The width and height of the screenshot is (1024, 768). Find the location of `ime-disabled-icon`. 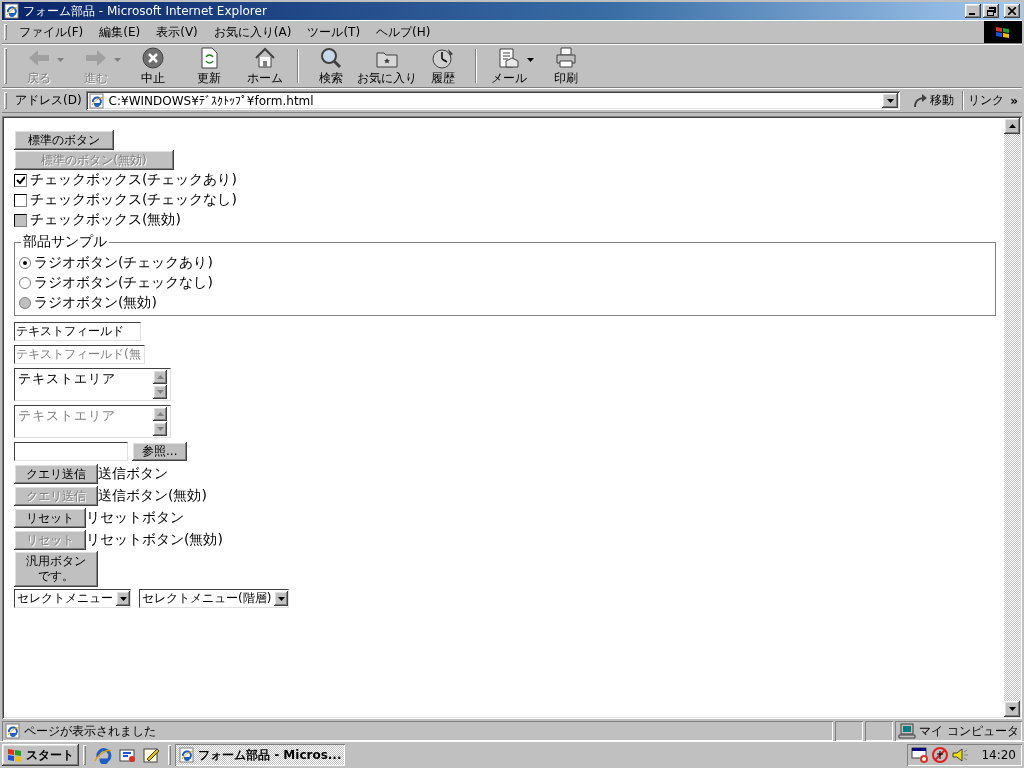

ime-disabled-icon is located at coordinates (940, 755).